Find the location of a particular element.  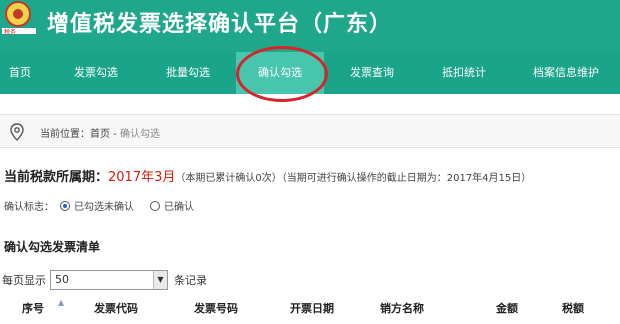

location-pin-icon is located at coordinates (17, 132).